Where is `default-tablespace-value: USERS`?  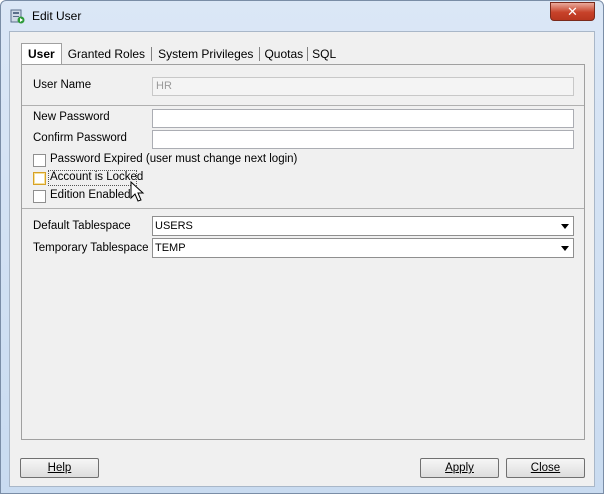 default-tablespace-value: USERS is located at coordinates (174, 226).